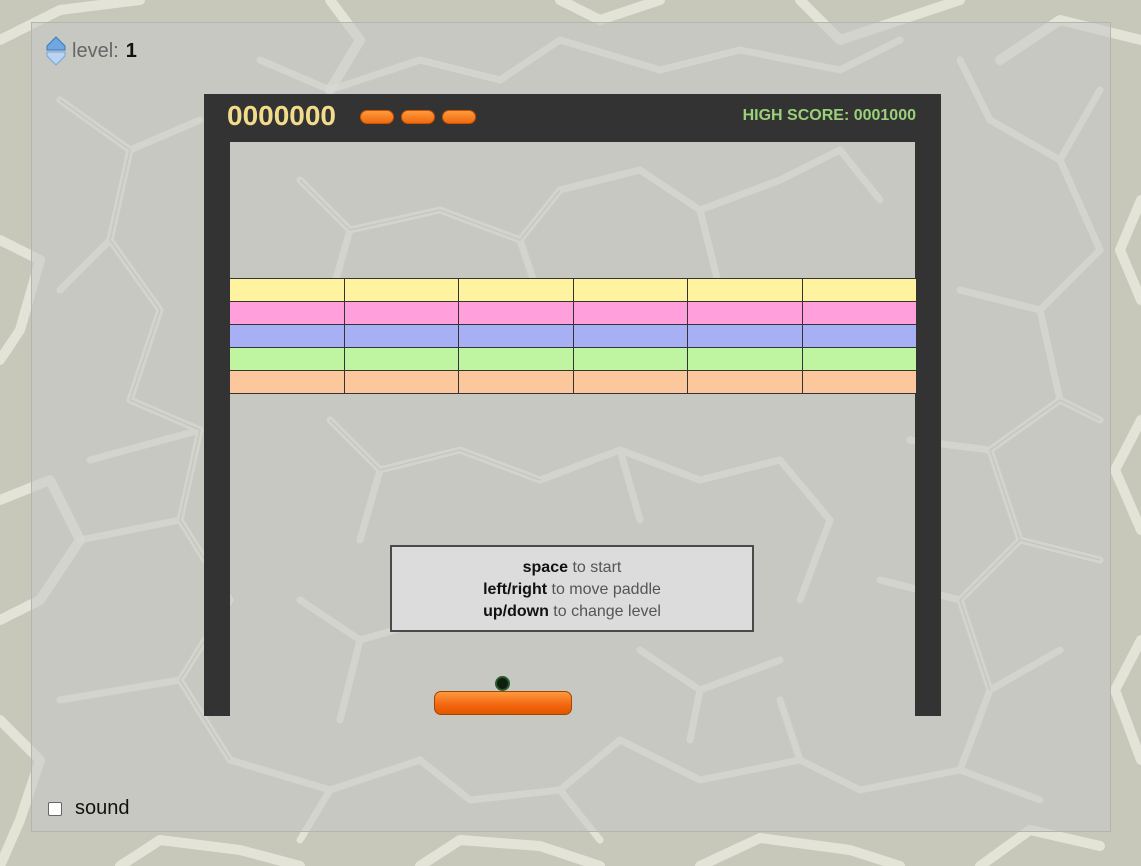  I want to click on high-score-display: HIGH SCORE: 0001000, so click(829, 115).